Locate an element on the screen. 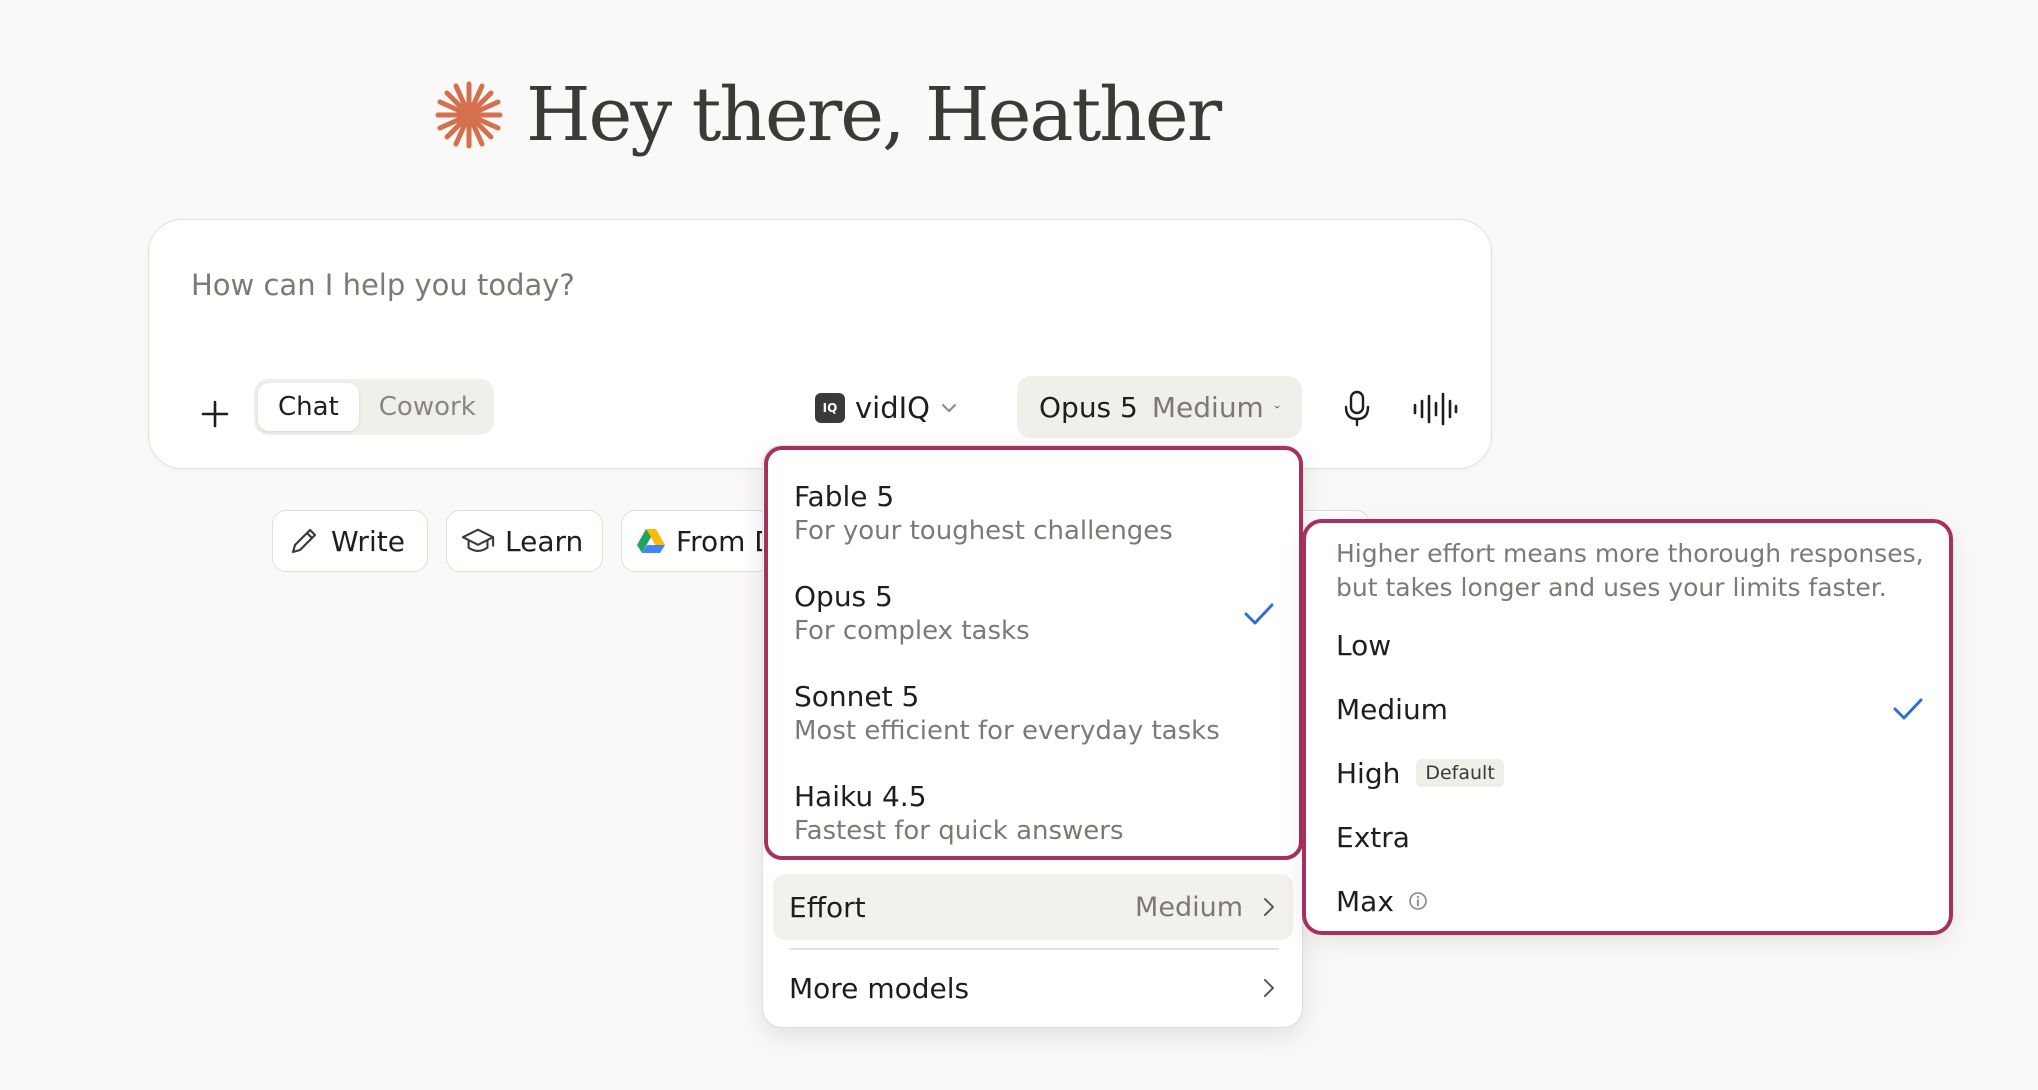  model-option-fable: Fable 5 For your toughest challenges is located at coordinates (1033, 516).